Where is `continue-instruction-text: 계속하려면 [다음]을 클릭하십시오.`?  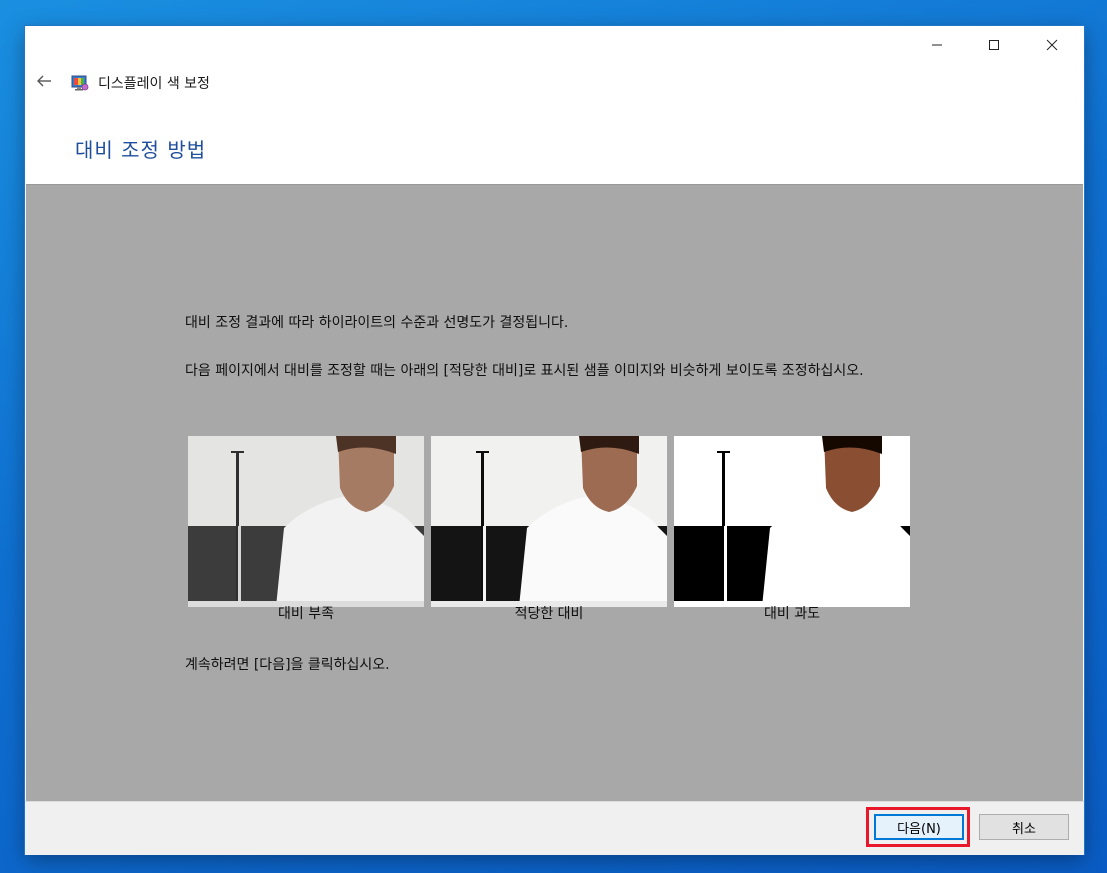
continue-instruction-text: 계속하려면 [다음]을 클릭하십시오. is located at coordinates (287, 665).